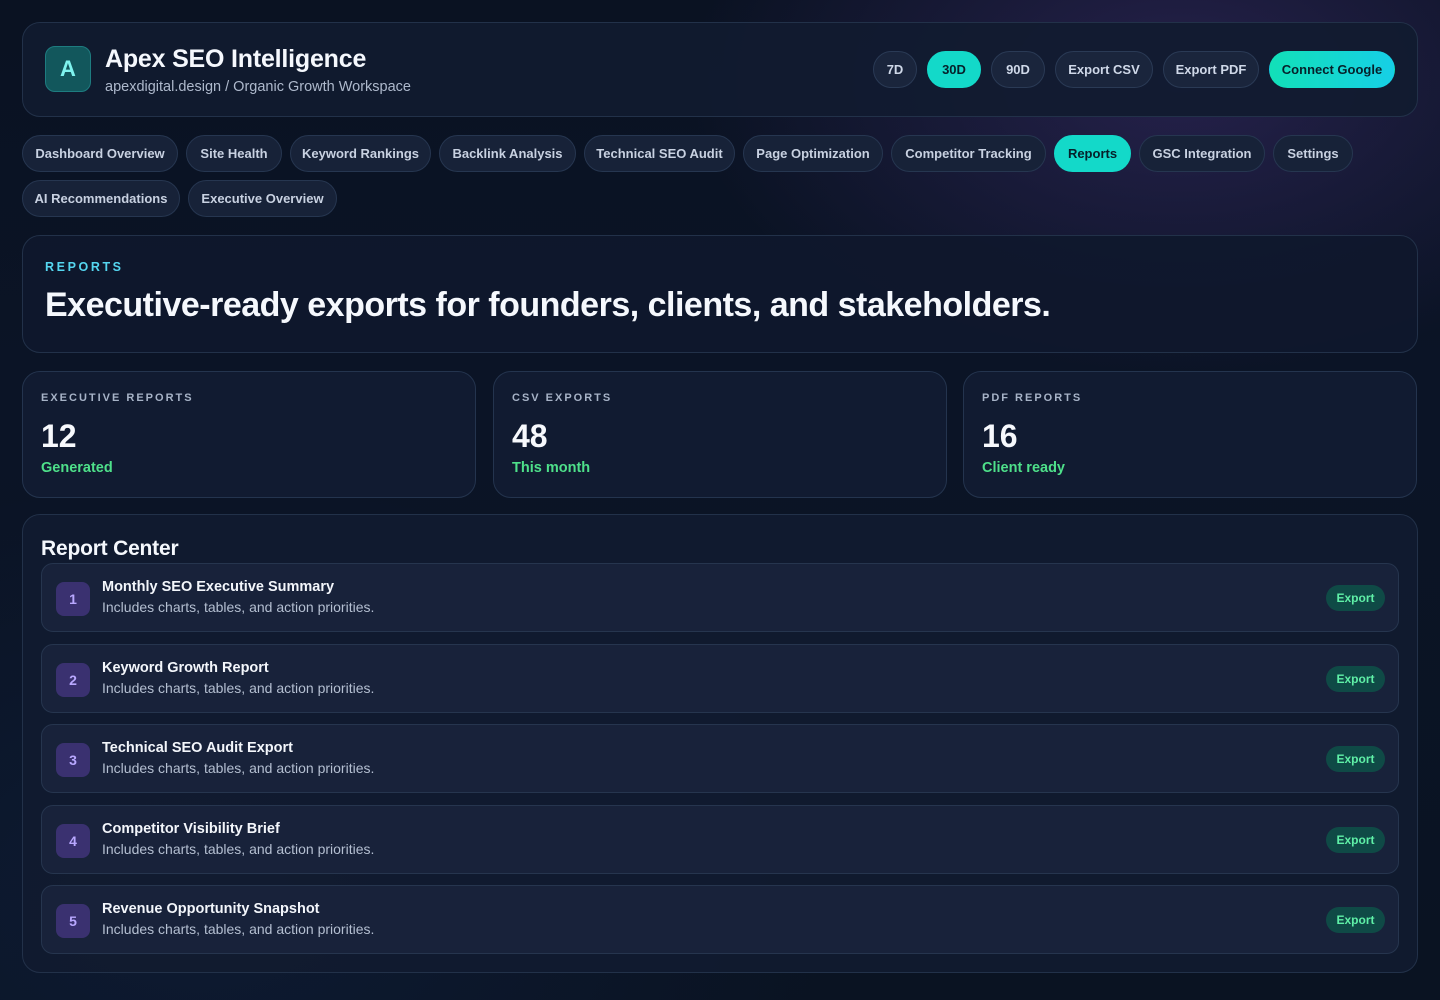 Image resolution: width=1440 pixels, height=1000 pixels. What do you see at coordinates (1018, 69) in the screenshot?
I see `range-90d-button: 90D` at bounding box center [1018, 69].